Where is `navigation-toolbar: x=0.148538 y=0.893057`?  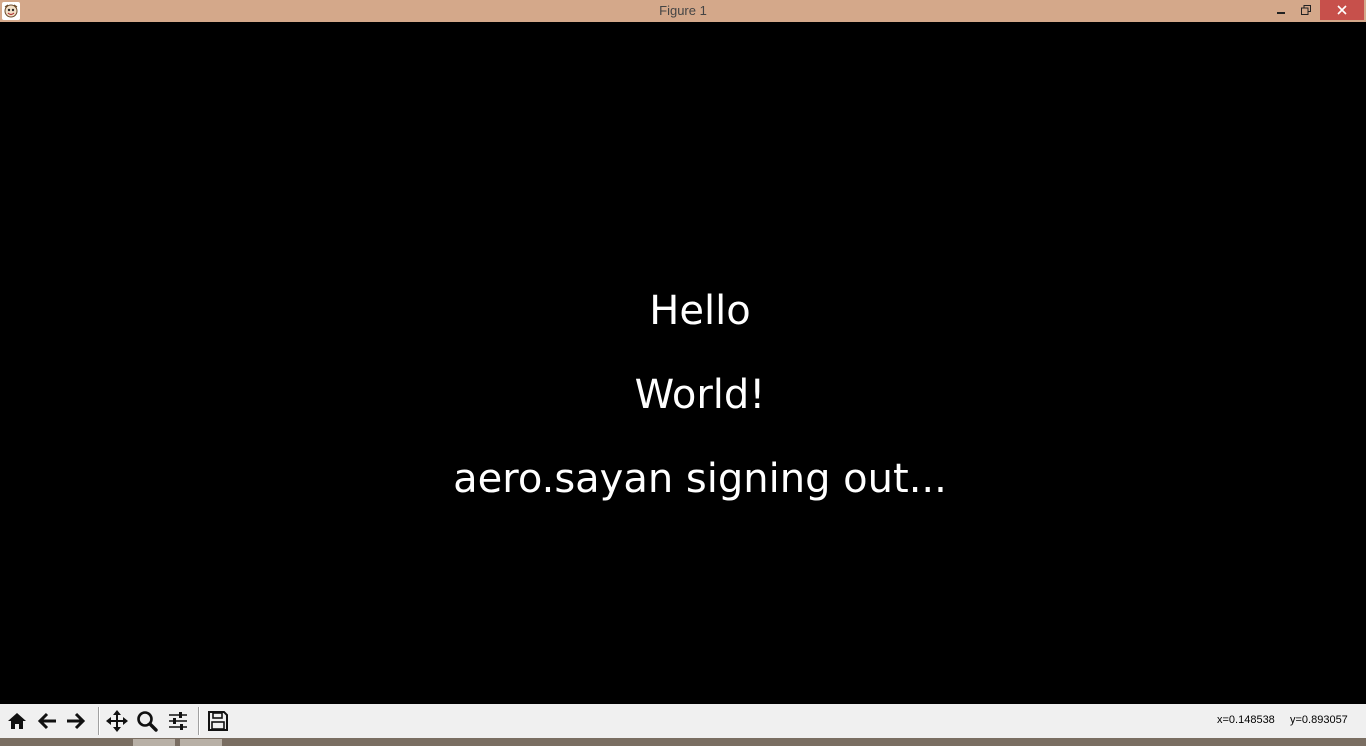 navigation-toolbar: x=0.148538 y=0.893057 is located at coordinates (683, 721).